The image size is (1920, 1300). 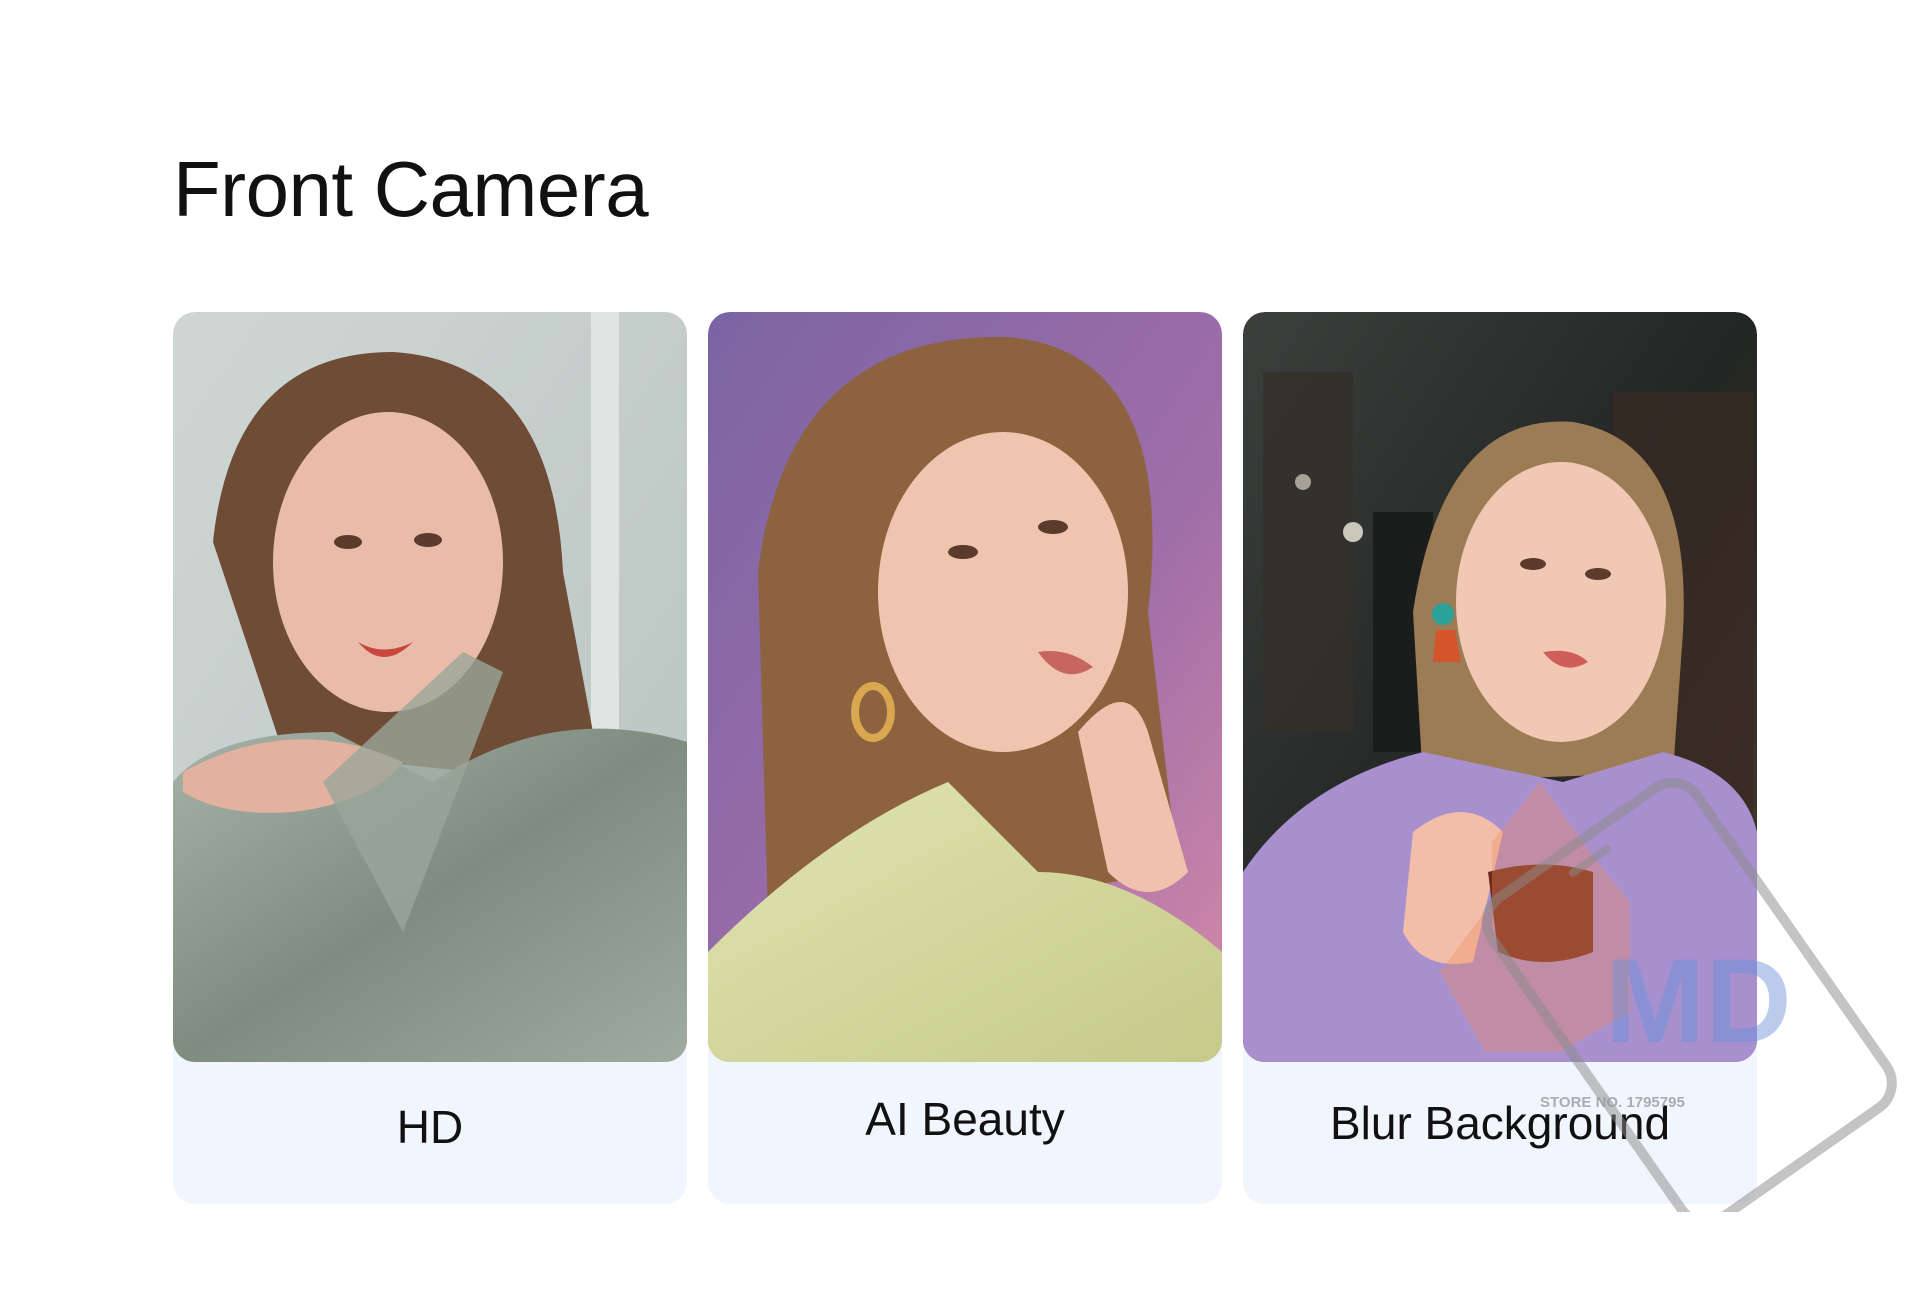 What do you see at coordinates (965, 1119) in the screenshot?
I see `card-label: AI Beauty` at bounding box center [965, 1119].